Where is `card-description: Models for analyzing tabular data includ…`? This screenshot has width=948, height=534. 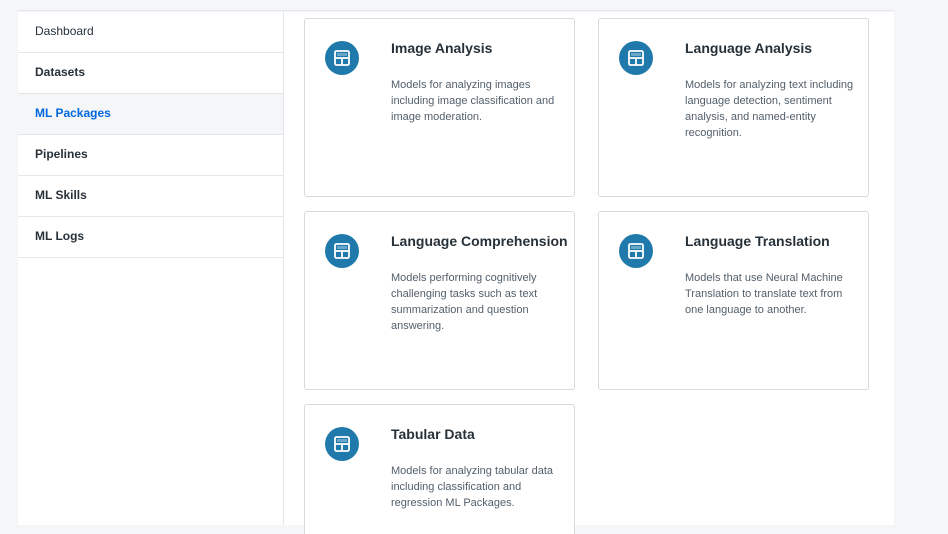
card-description: Models for analyzing tabular data includ… is located at coordinates (472, 487).